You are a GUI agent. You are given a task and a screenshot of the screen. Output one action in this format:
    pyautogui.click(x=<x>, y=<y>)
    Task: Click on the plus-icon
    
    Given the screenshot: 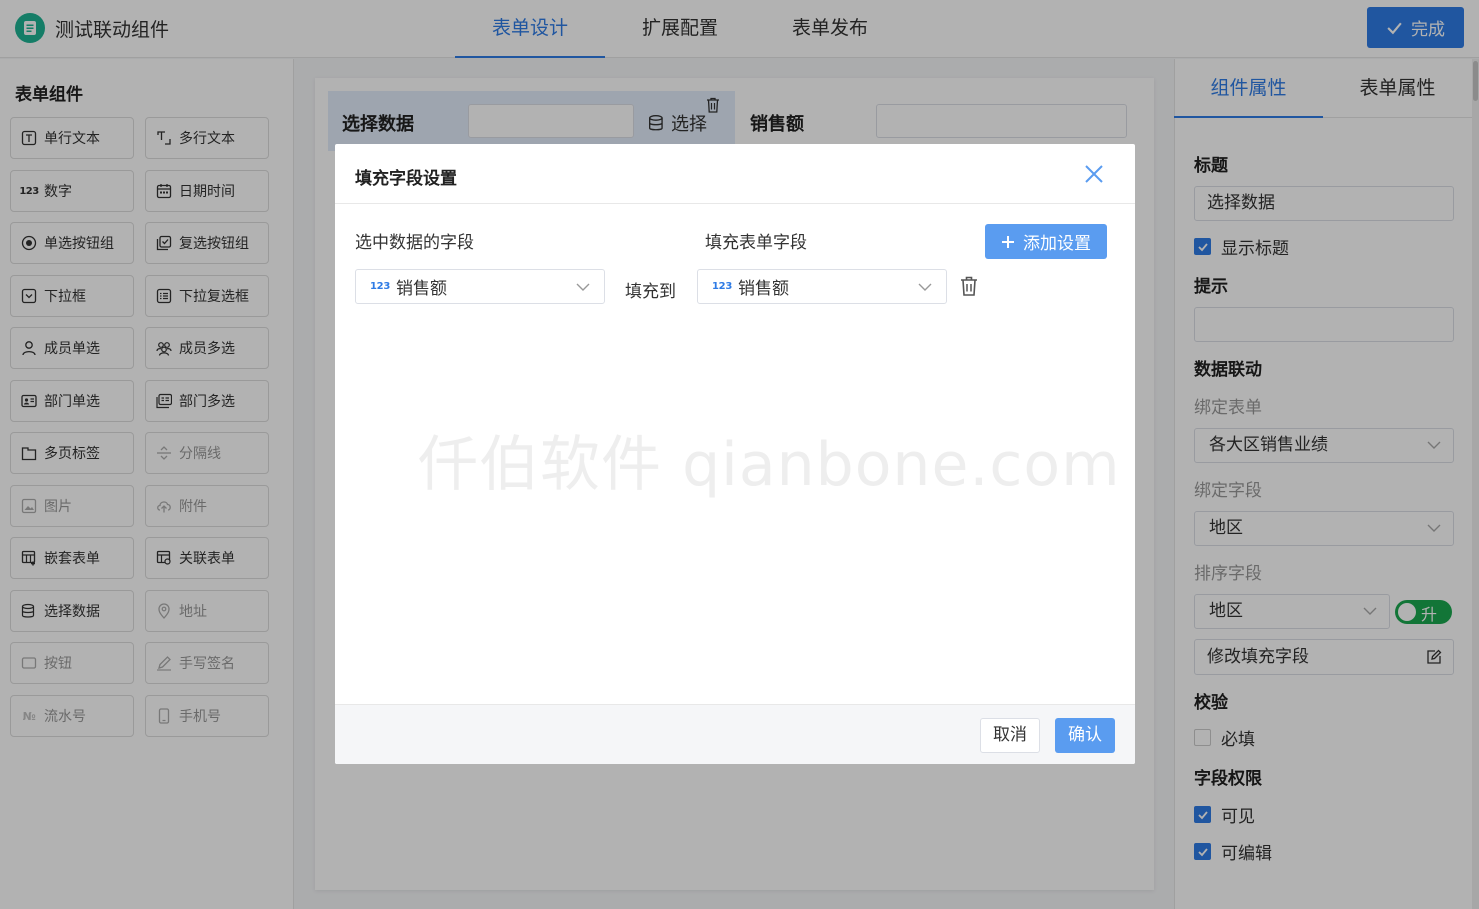 What is the action you would take?
    pyautogui.click(x=1008, y=241)
    